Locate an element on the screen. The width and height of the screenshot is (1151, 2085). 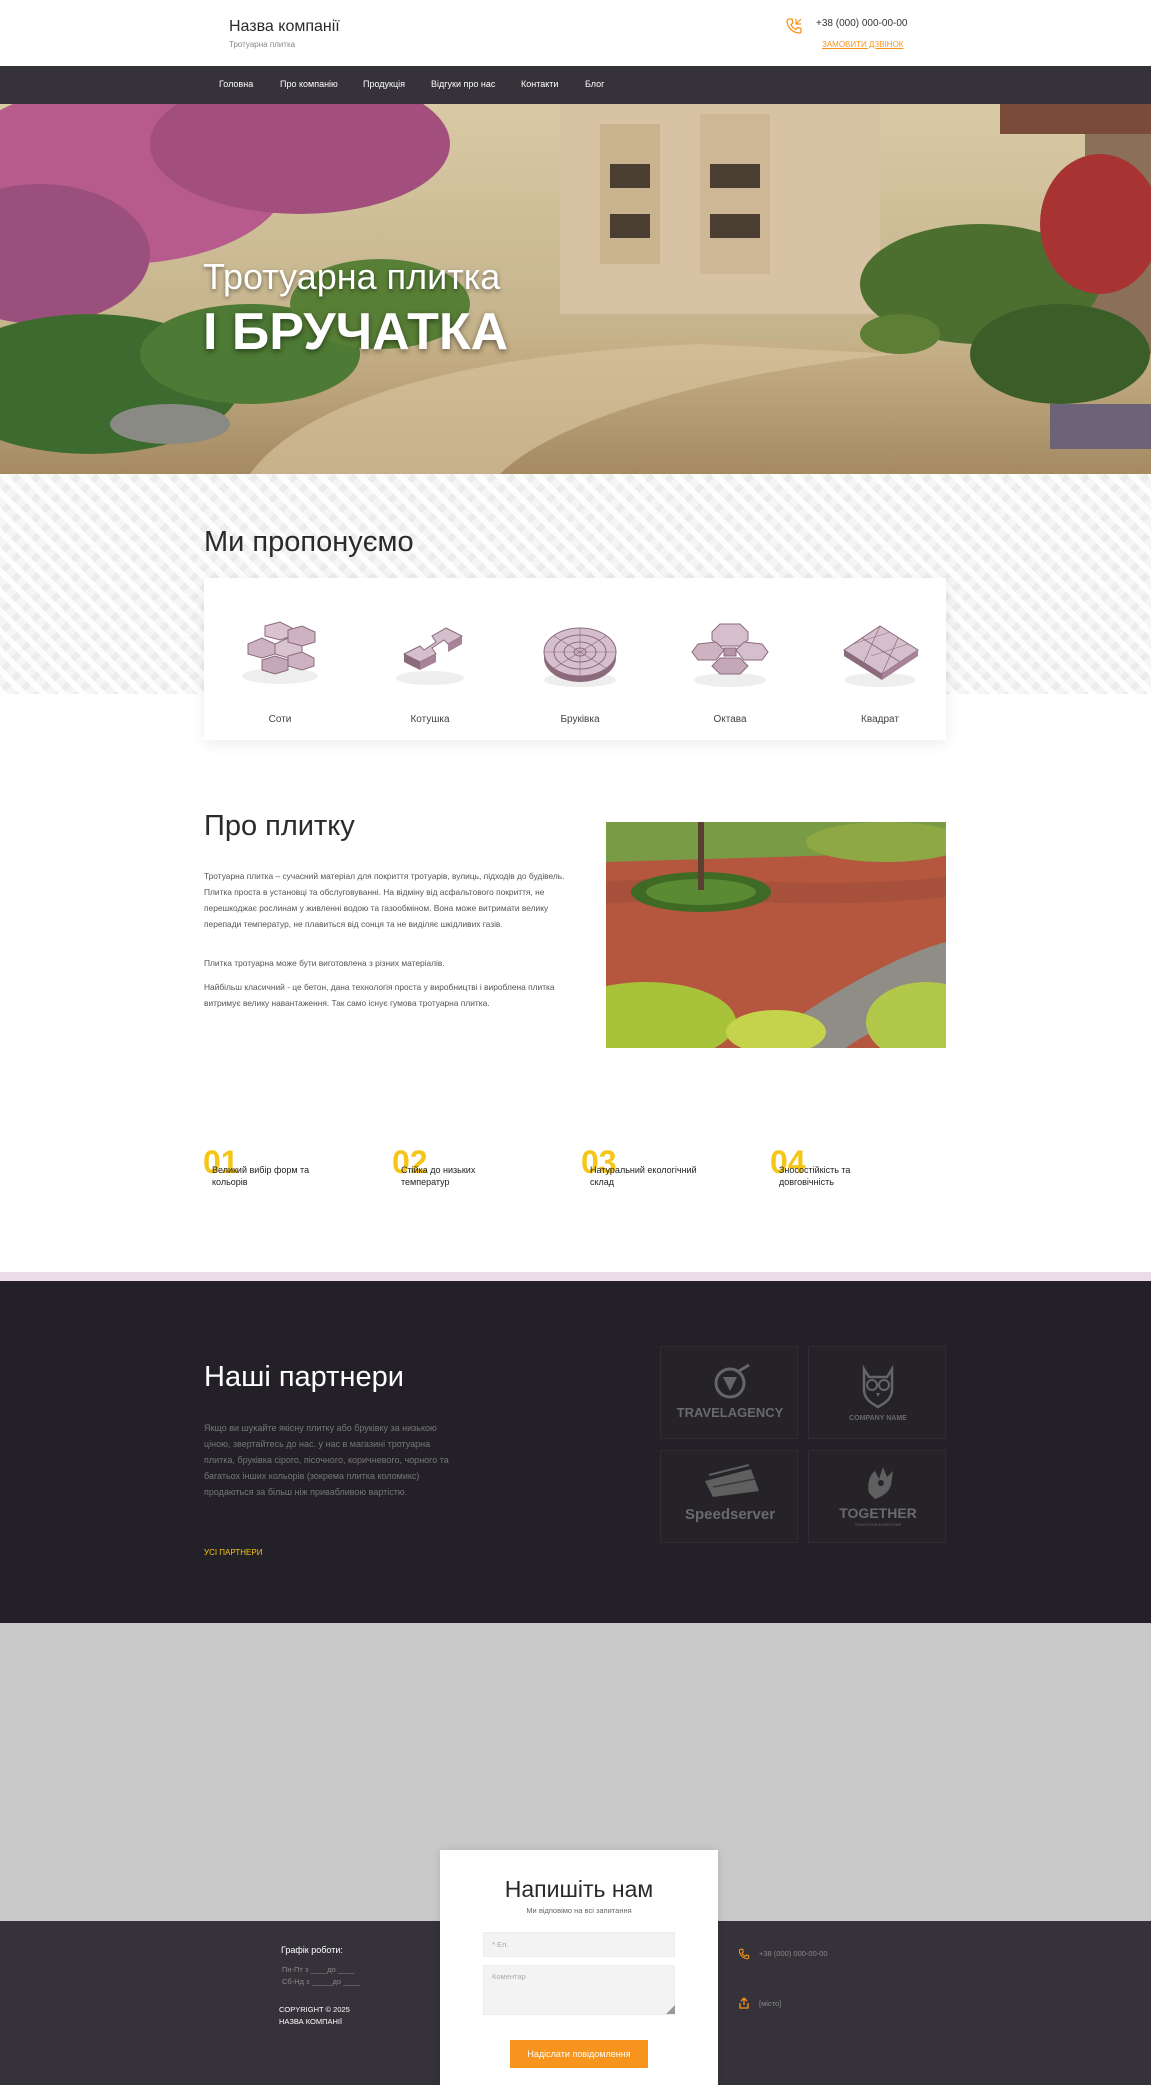
footer-phone-icon is located at coordinates (744, 1954).